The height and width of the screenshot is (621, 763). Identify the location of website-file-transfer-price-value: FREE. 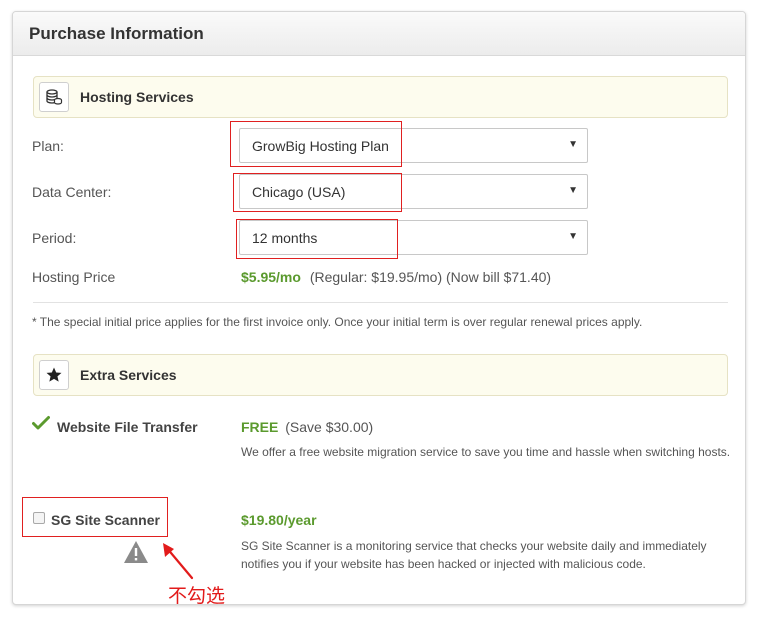
(260, 427).